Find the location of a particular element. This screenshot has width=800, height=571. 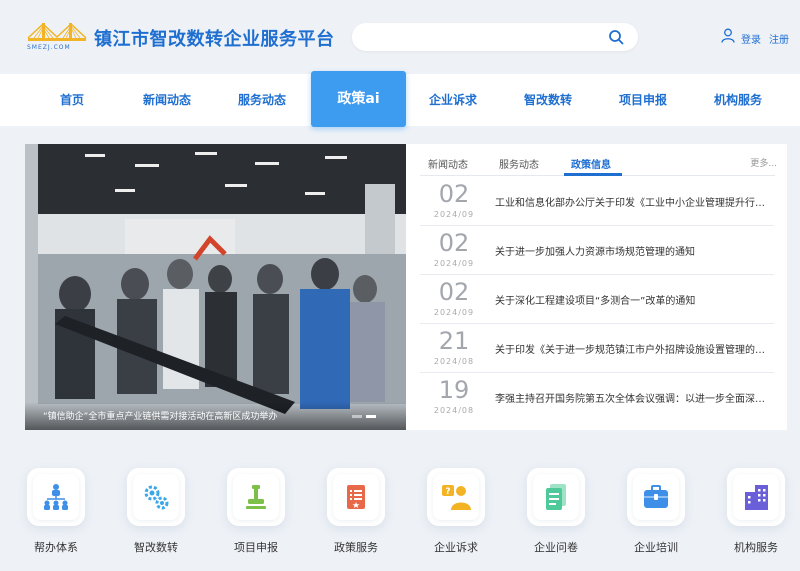

document-icon is located at coordinates (356, 497).